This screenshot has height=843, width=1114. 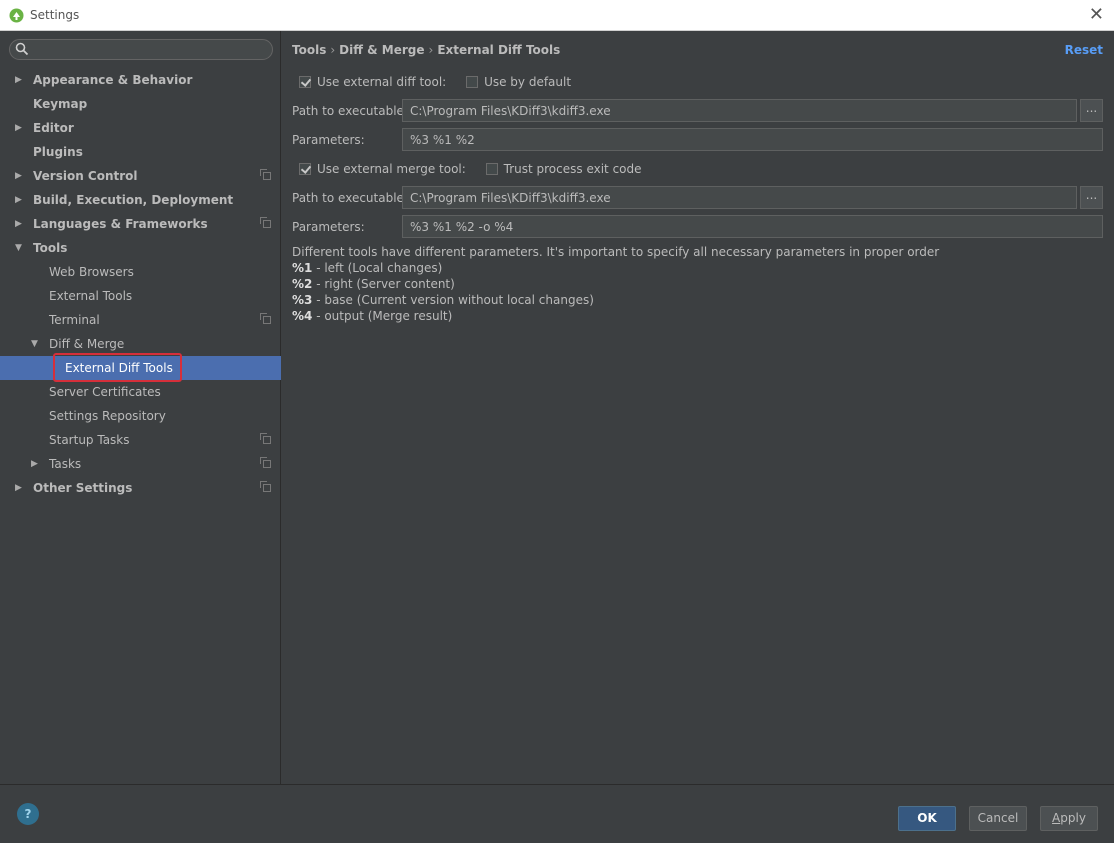 I want to click on tree-item-label: Build, Execution, Deployment, so click(x=133, y=200).